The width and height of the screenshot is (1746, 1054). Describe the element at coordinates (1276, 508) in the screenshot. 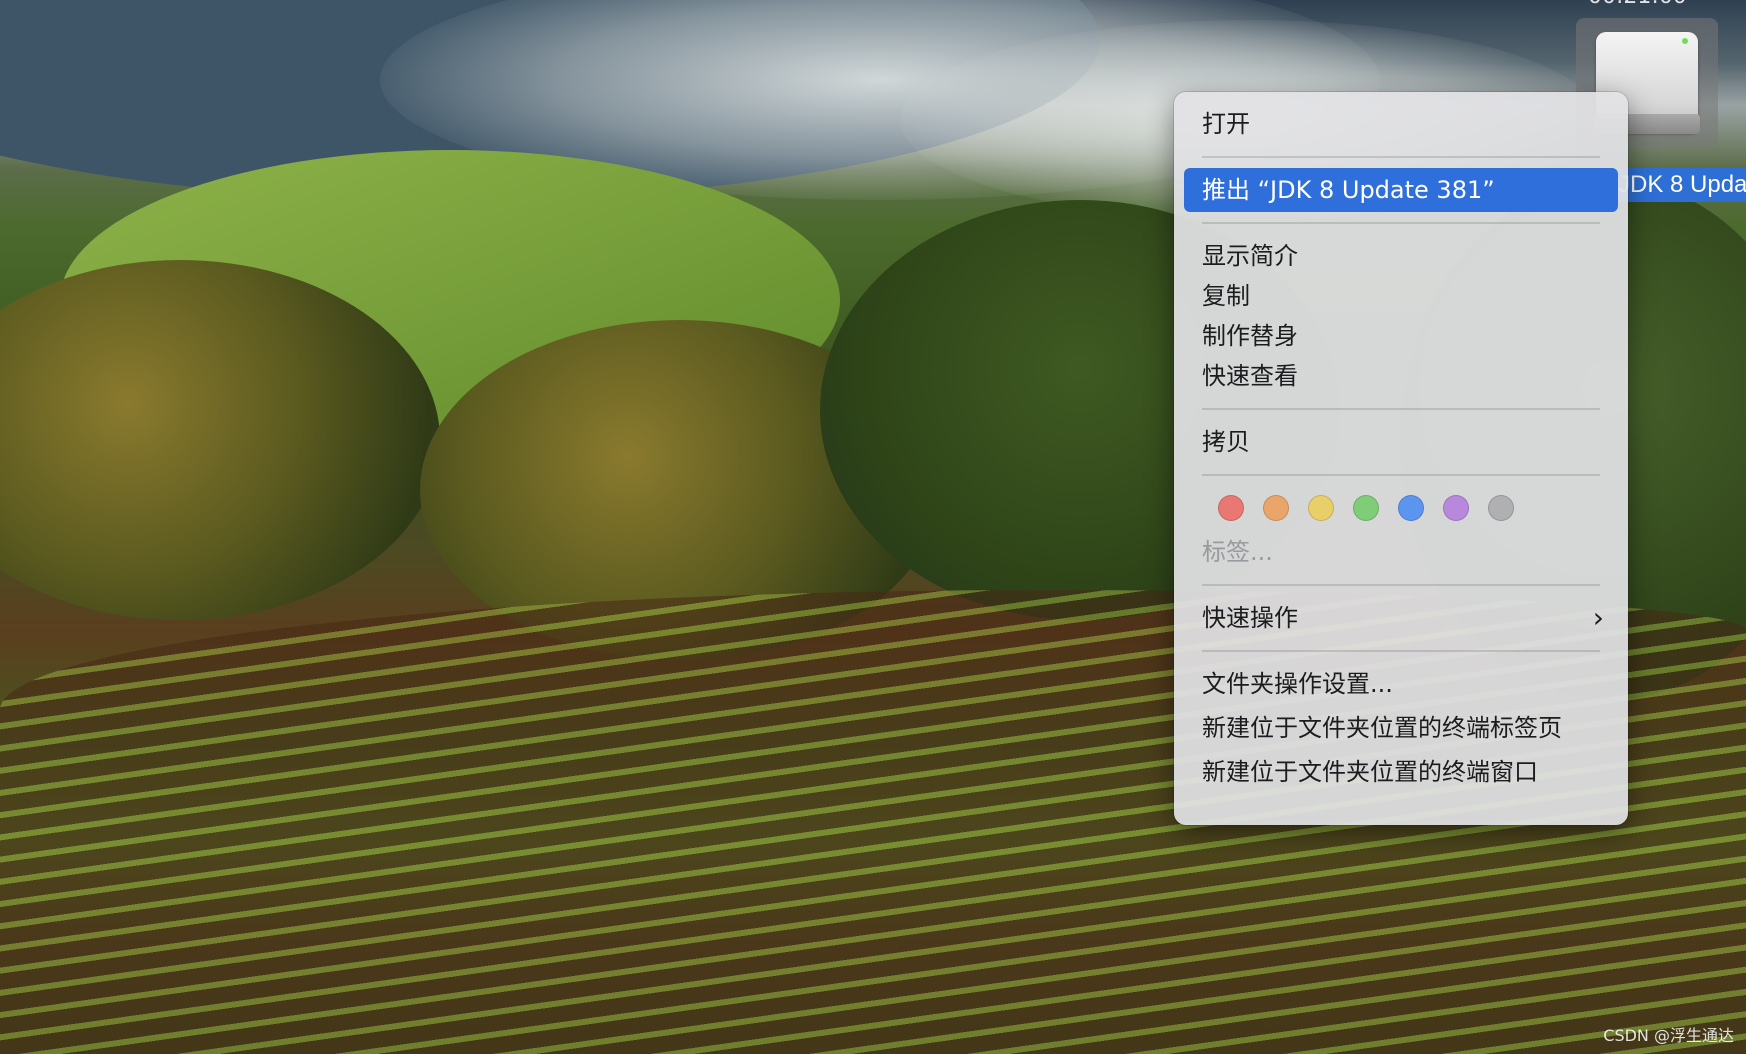

I see `tag-orange-dot` at that location.